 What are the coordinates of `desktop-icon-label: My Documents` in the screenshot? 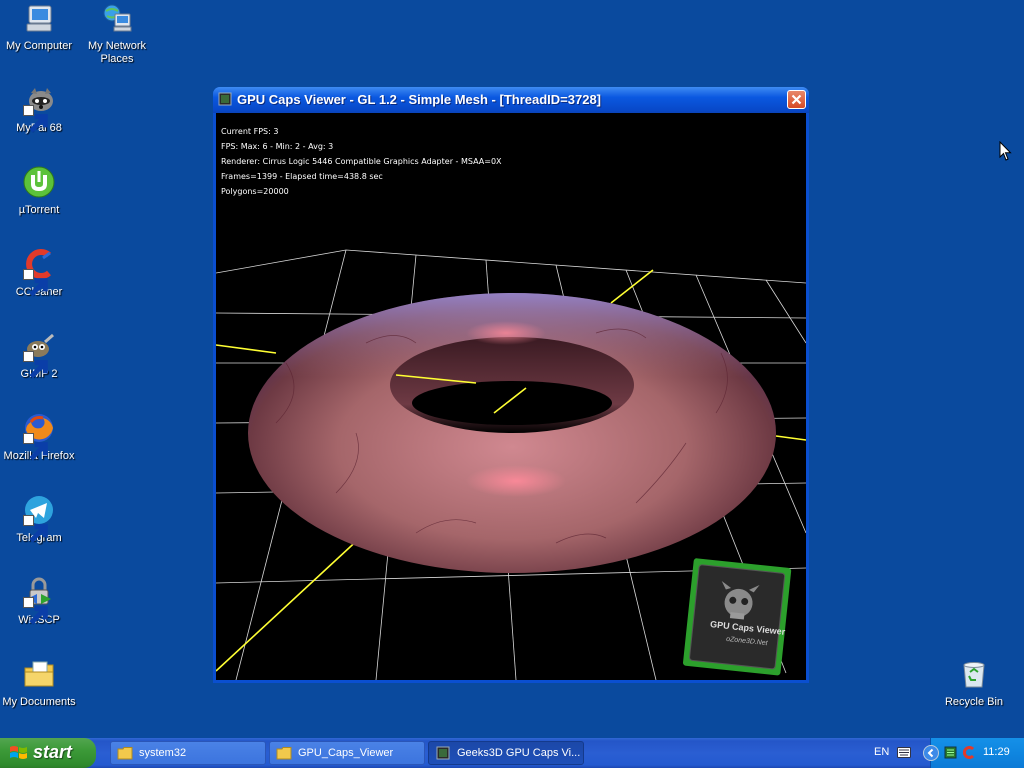 It's located at (39, 702).